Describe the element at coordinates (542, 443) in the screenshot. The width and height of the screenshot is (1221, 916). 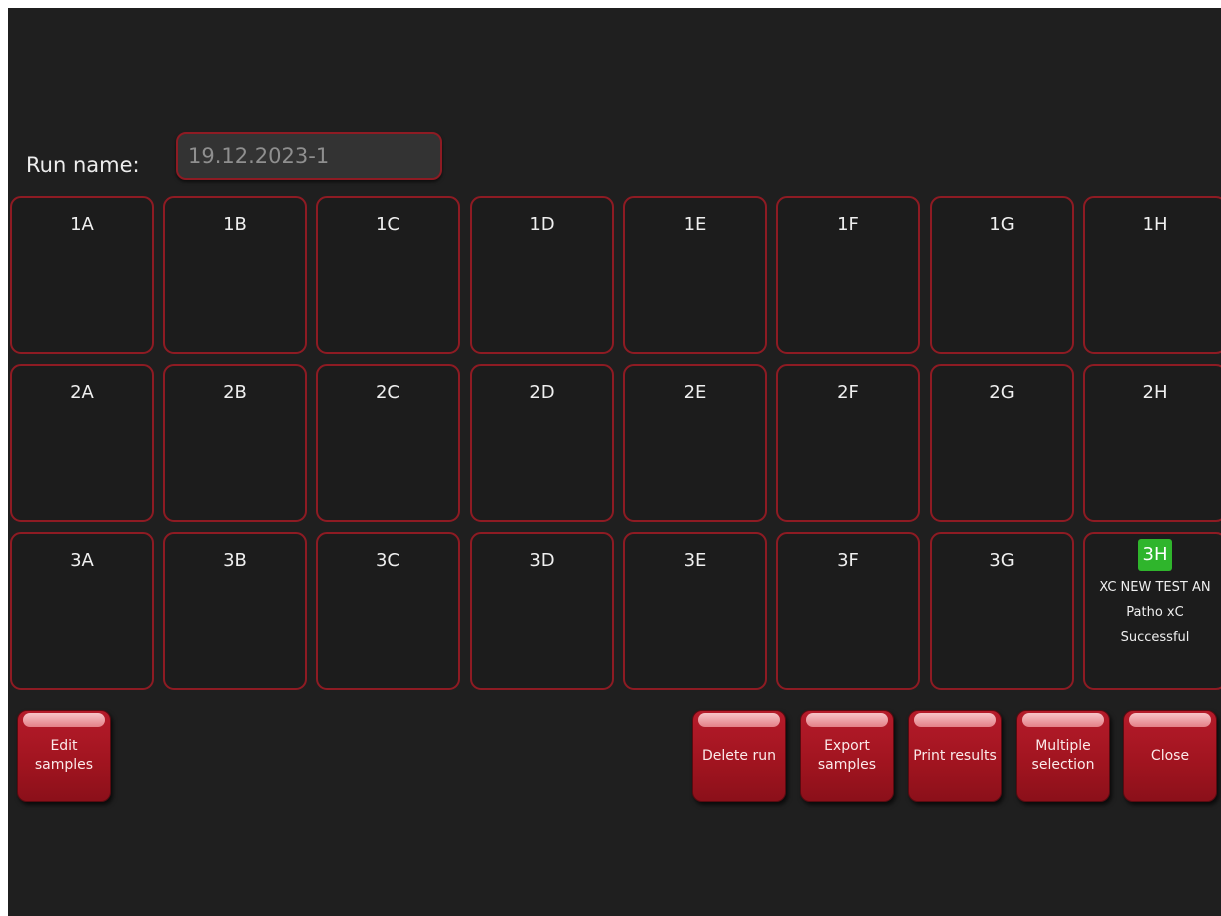
I see `well-2d: 2D` at that location.